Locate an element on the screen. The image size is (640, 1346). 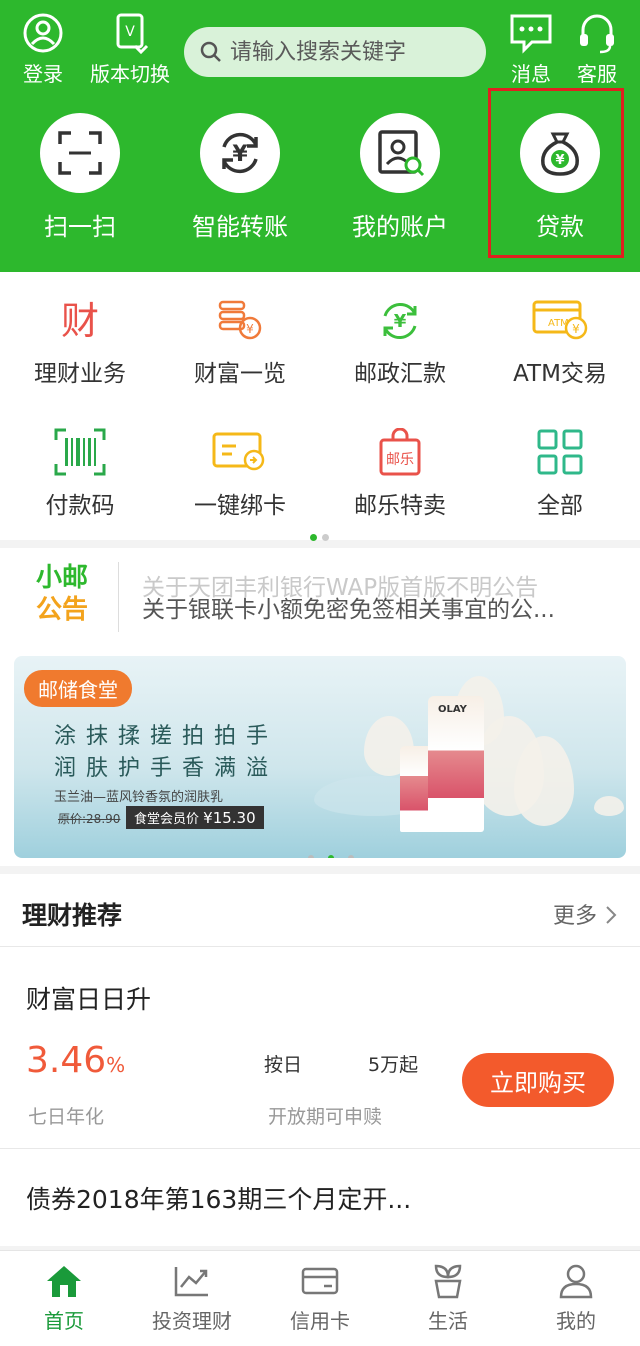
menu-item-label: 一键绑卡 is located at coordinates (240, 506).